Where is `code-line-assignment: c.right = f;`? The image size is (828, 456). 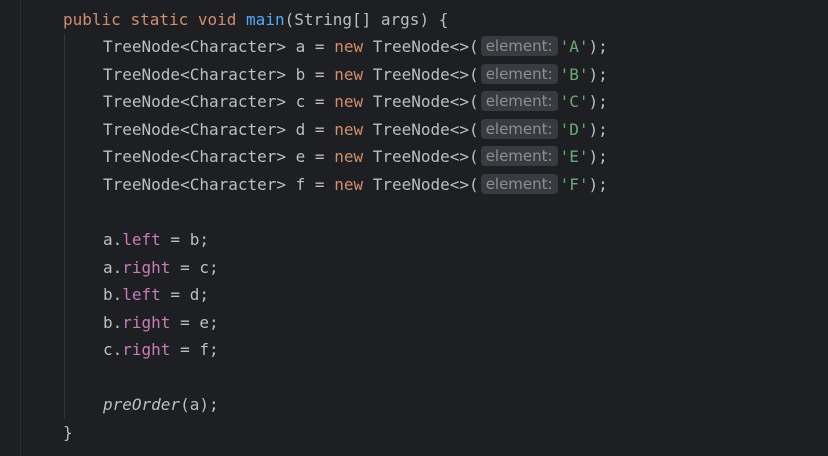
code-line-assignment: c.right = f; is located at coordinates (161, 350).